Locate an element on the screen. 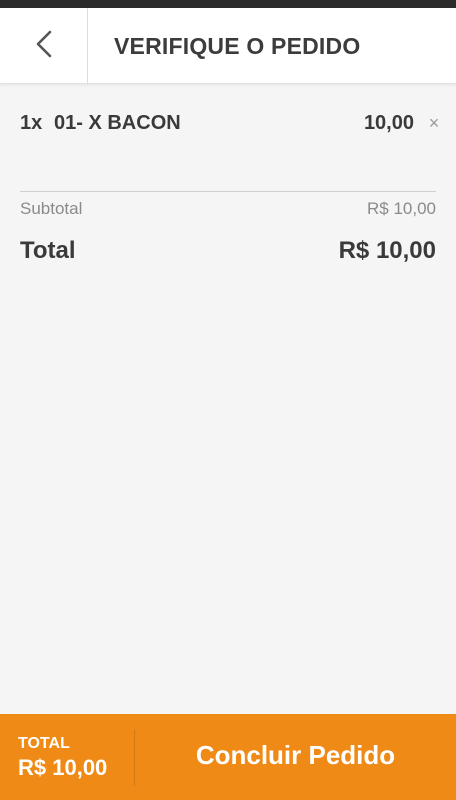 This screenshot has width=456, height=800. total-row: Total R$ 10,00 is located at coordinates (228, 251).